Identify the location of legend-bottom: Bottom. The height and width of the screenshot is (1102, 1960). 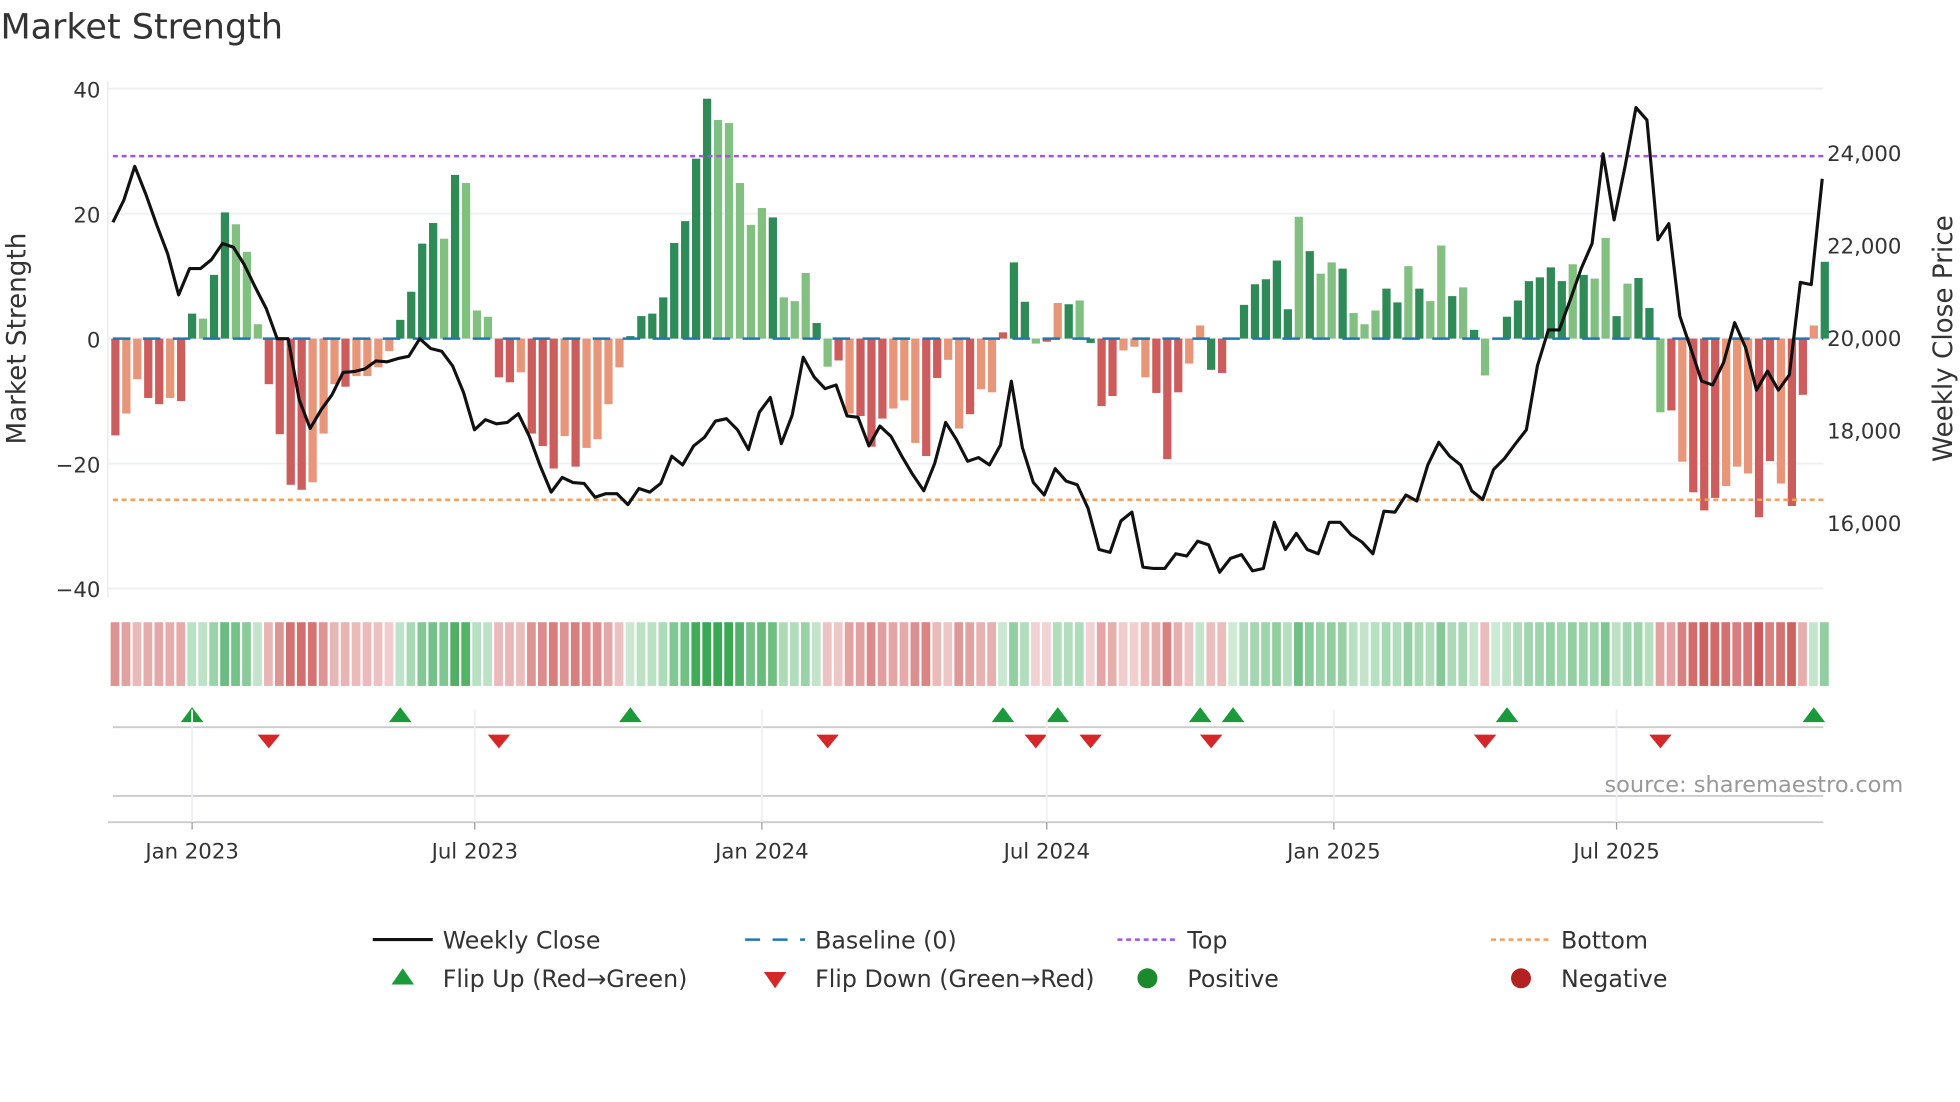
(1604, 940).